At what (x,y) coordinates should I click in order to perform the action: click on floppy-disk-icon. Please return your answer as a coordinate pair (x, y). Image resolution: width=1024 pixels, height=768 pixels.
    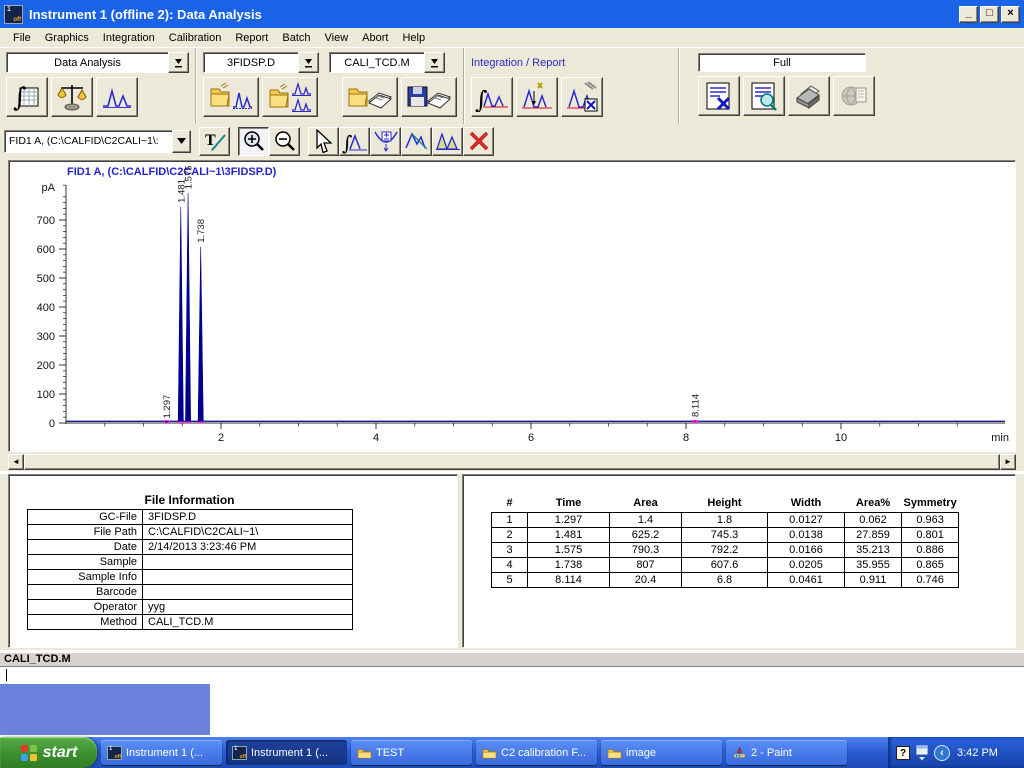
    Looking at the image, I should click on (417, 96).